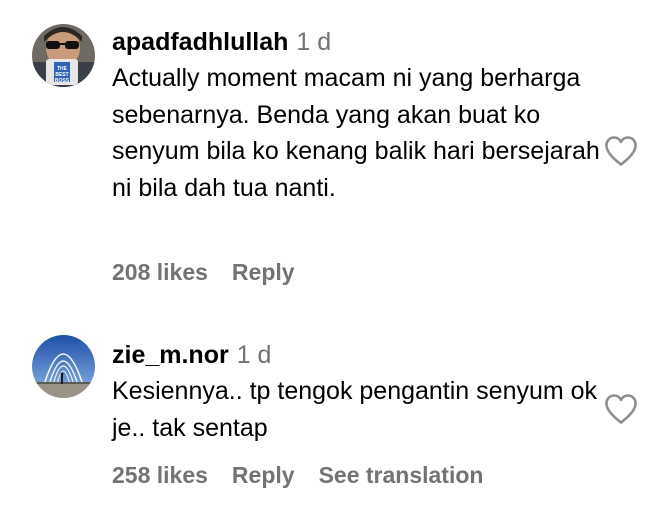  Describe the element at coordinates (200, 42) in the screenshot. I see `username-link: apadfadhlullah` at that location.